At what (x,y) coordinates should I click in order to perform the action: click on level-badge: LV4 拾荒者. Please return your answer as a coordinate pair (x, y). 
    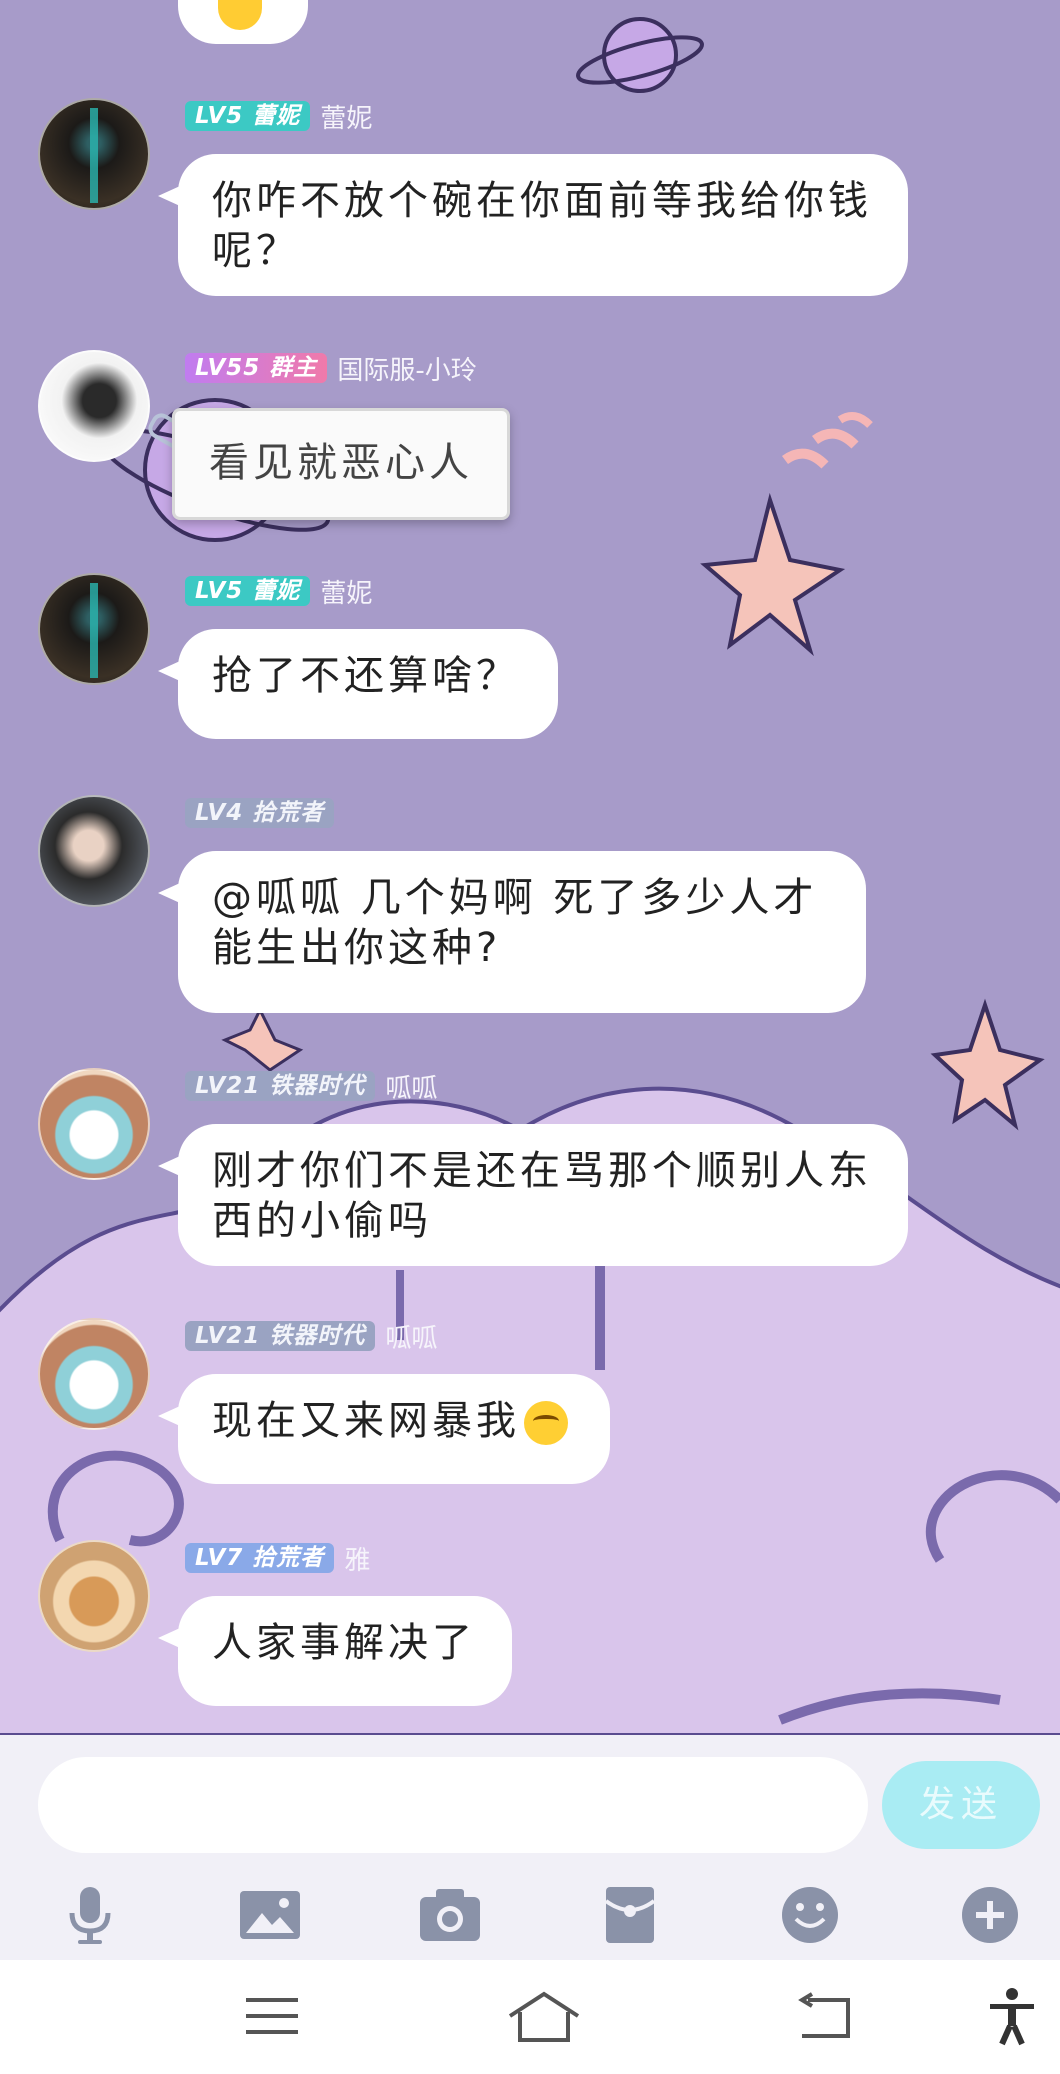
    Looking at the image, I should click on (260, 813).